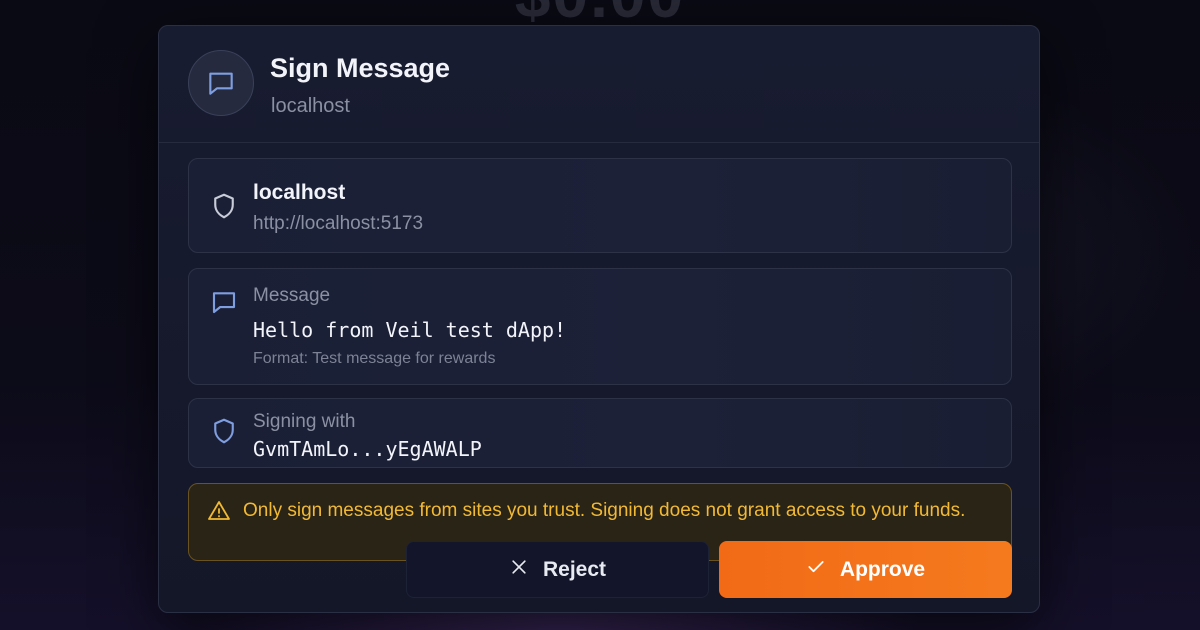 This screenshot has width=1200, height=630. I want to click on reject-button: Reject, so click(557, 569).